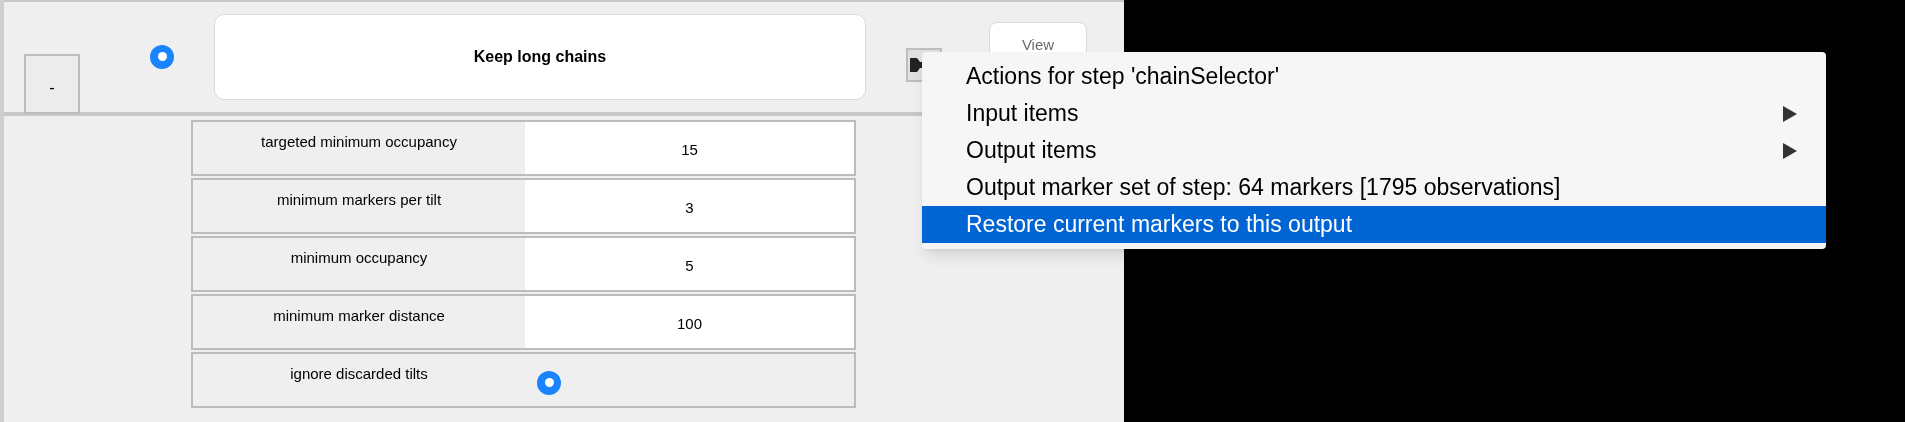 Image resolution: width=1905 pixels, height=422 pixels. Describe the element at coordinates (689, 148) in the screenshot. I see `parameter-field: 15` at that location.